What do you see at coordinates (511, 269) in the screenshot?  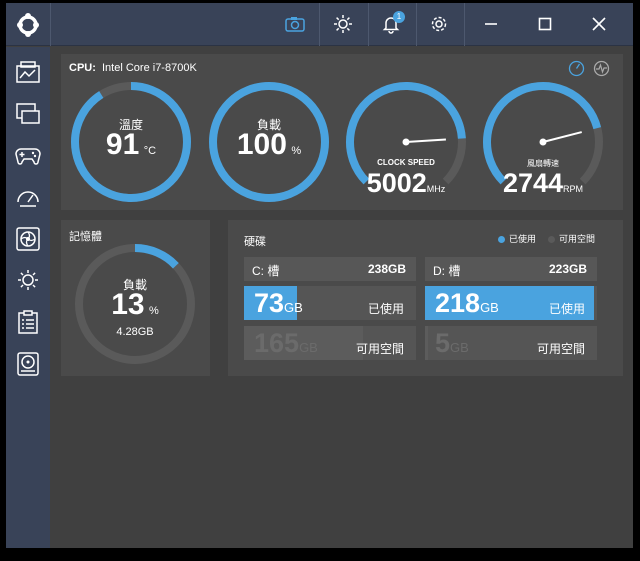 I see `drive-d-header: D: 槽 223GB` at bounding box center [511, 269].